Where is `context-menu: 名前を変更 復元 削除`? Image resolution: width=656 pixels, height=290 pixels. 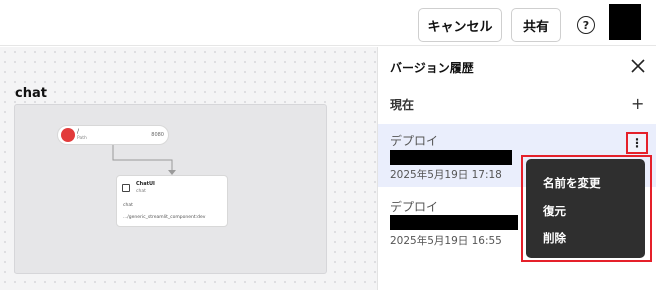 context-menu: 名前を変更 復元 削除 is located at coordinates (585, 208).